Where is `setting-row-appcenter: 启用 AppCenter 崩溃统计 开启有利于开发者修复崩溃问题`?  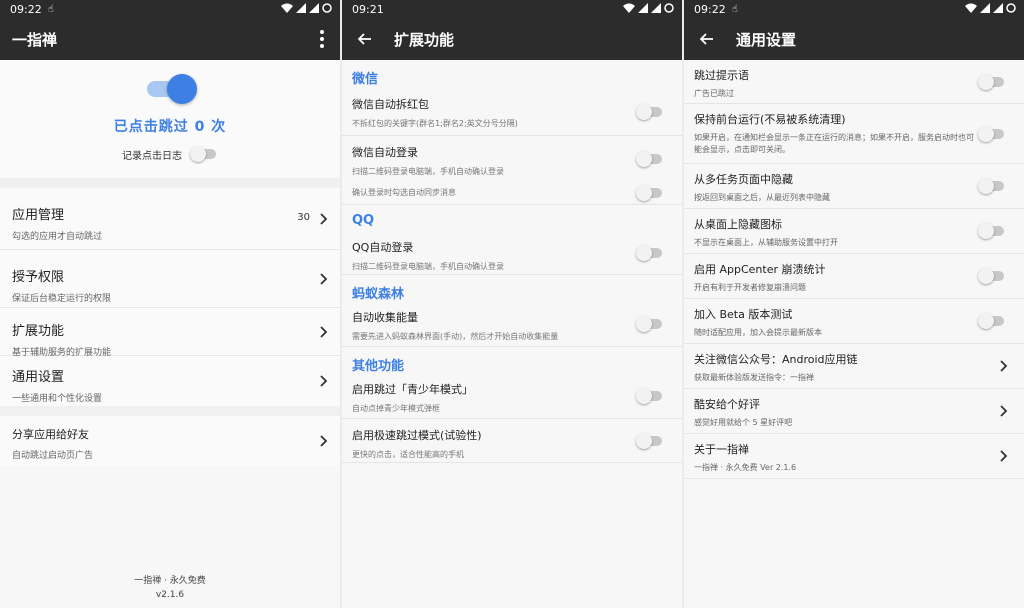 setting-row-appcenter: 启用 AppCenter 崩溃统计 开启有利于开发者修复崩溃问题 is located at coordinates (854, 276).